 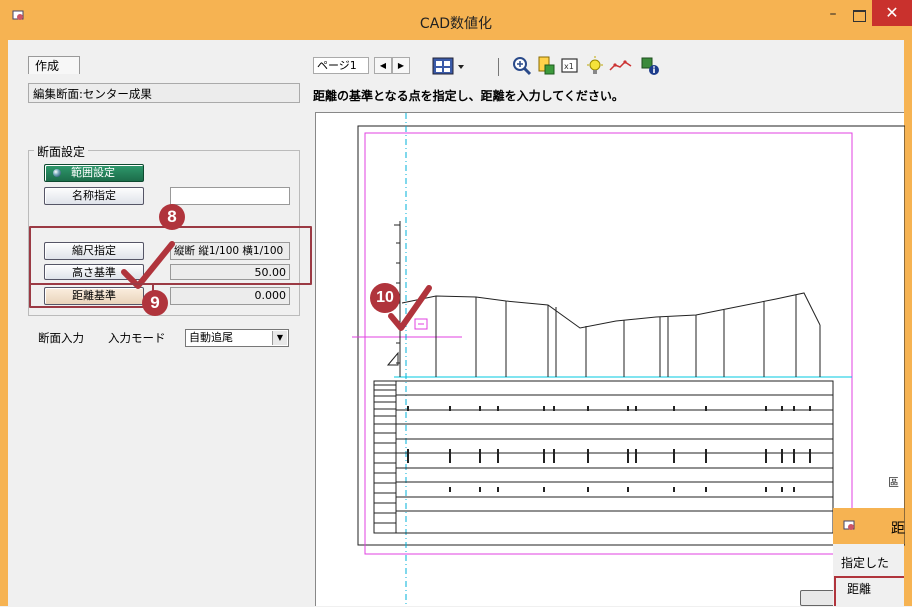 What do you see at coordinates (892, 13) in the screenshot?
I see `close-button: ✕` at bounding box center [892, 13].